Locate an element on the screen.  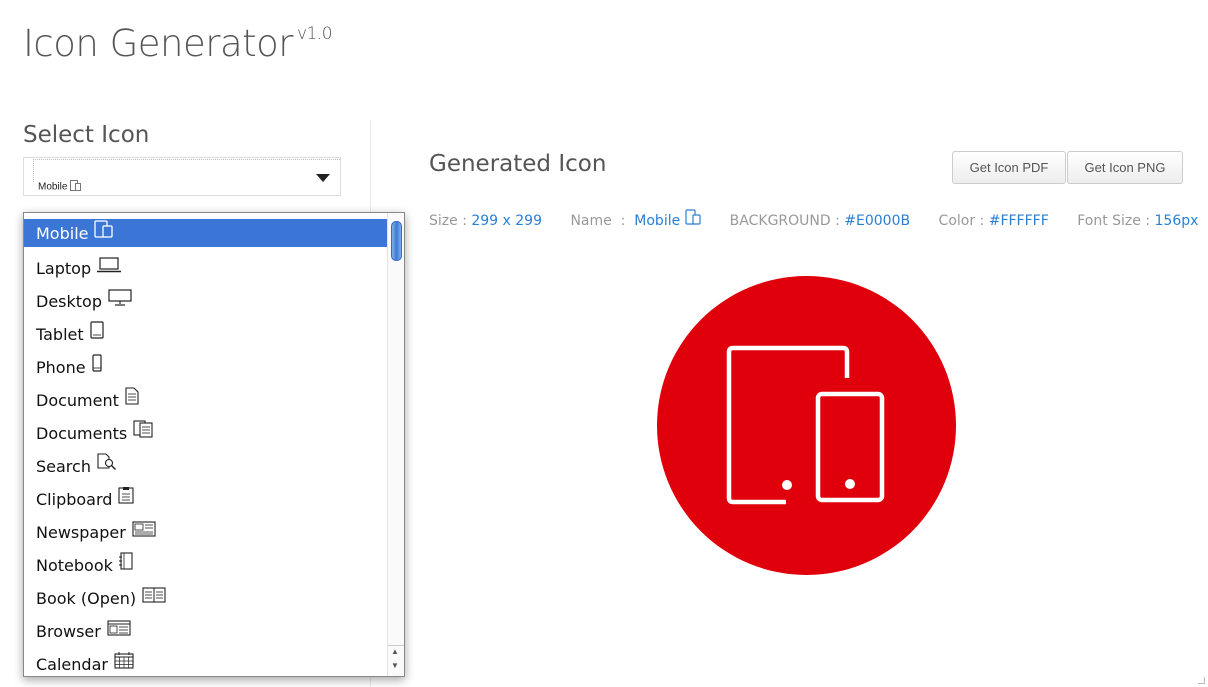
option-label: Mobile is located at coordinates (62, 233).